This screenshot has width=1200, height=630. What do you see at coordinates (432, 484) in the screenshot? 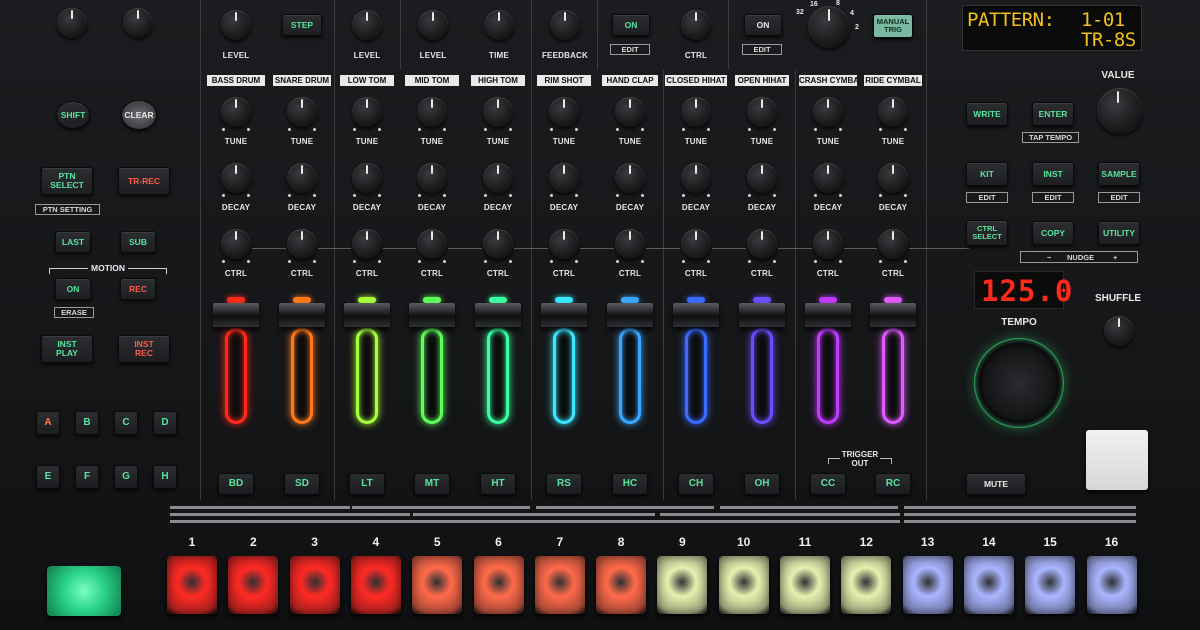
I see `instrument-button: MT` at bounding box center [432, 484].